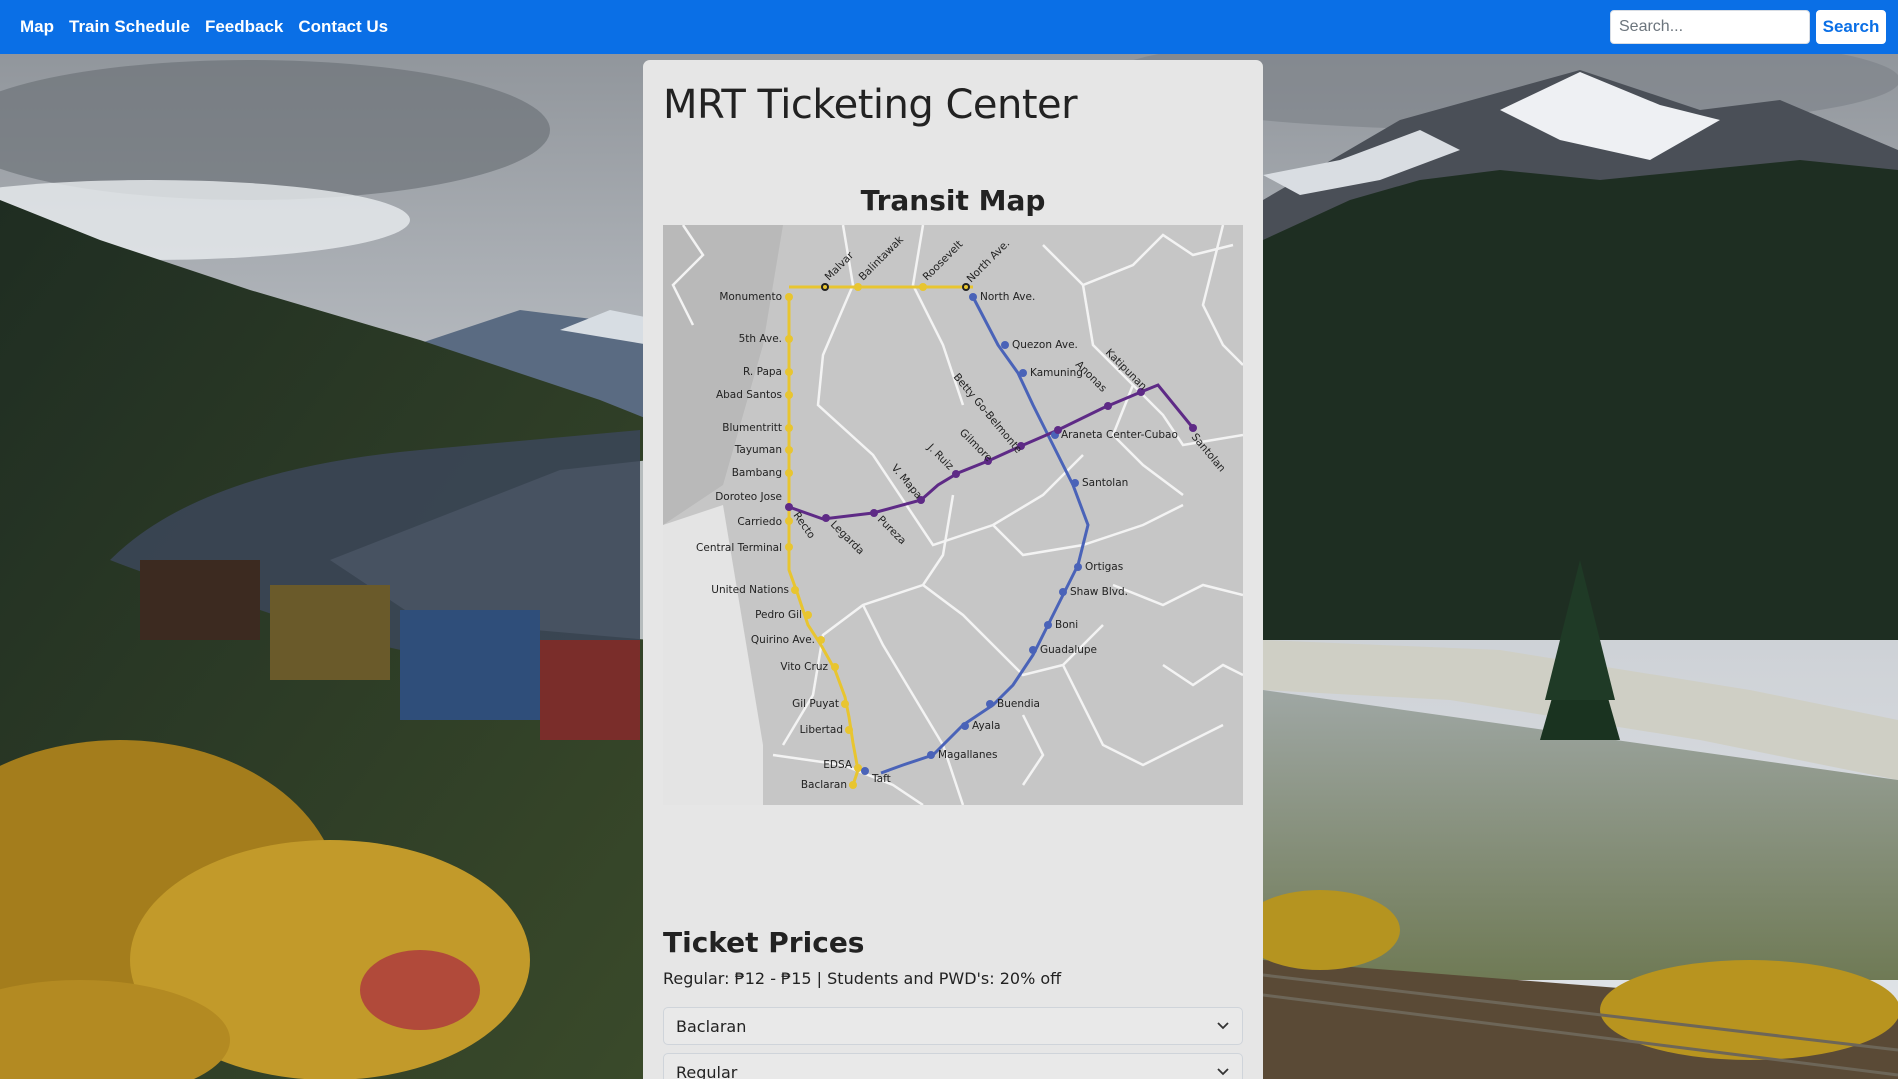  I want to click on svg-text: Doroteo Jose, so click(748, 497).